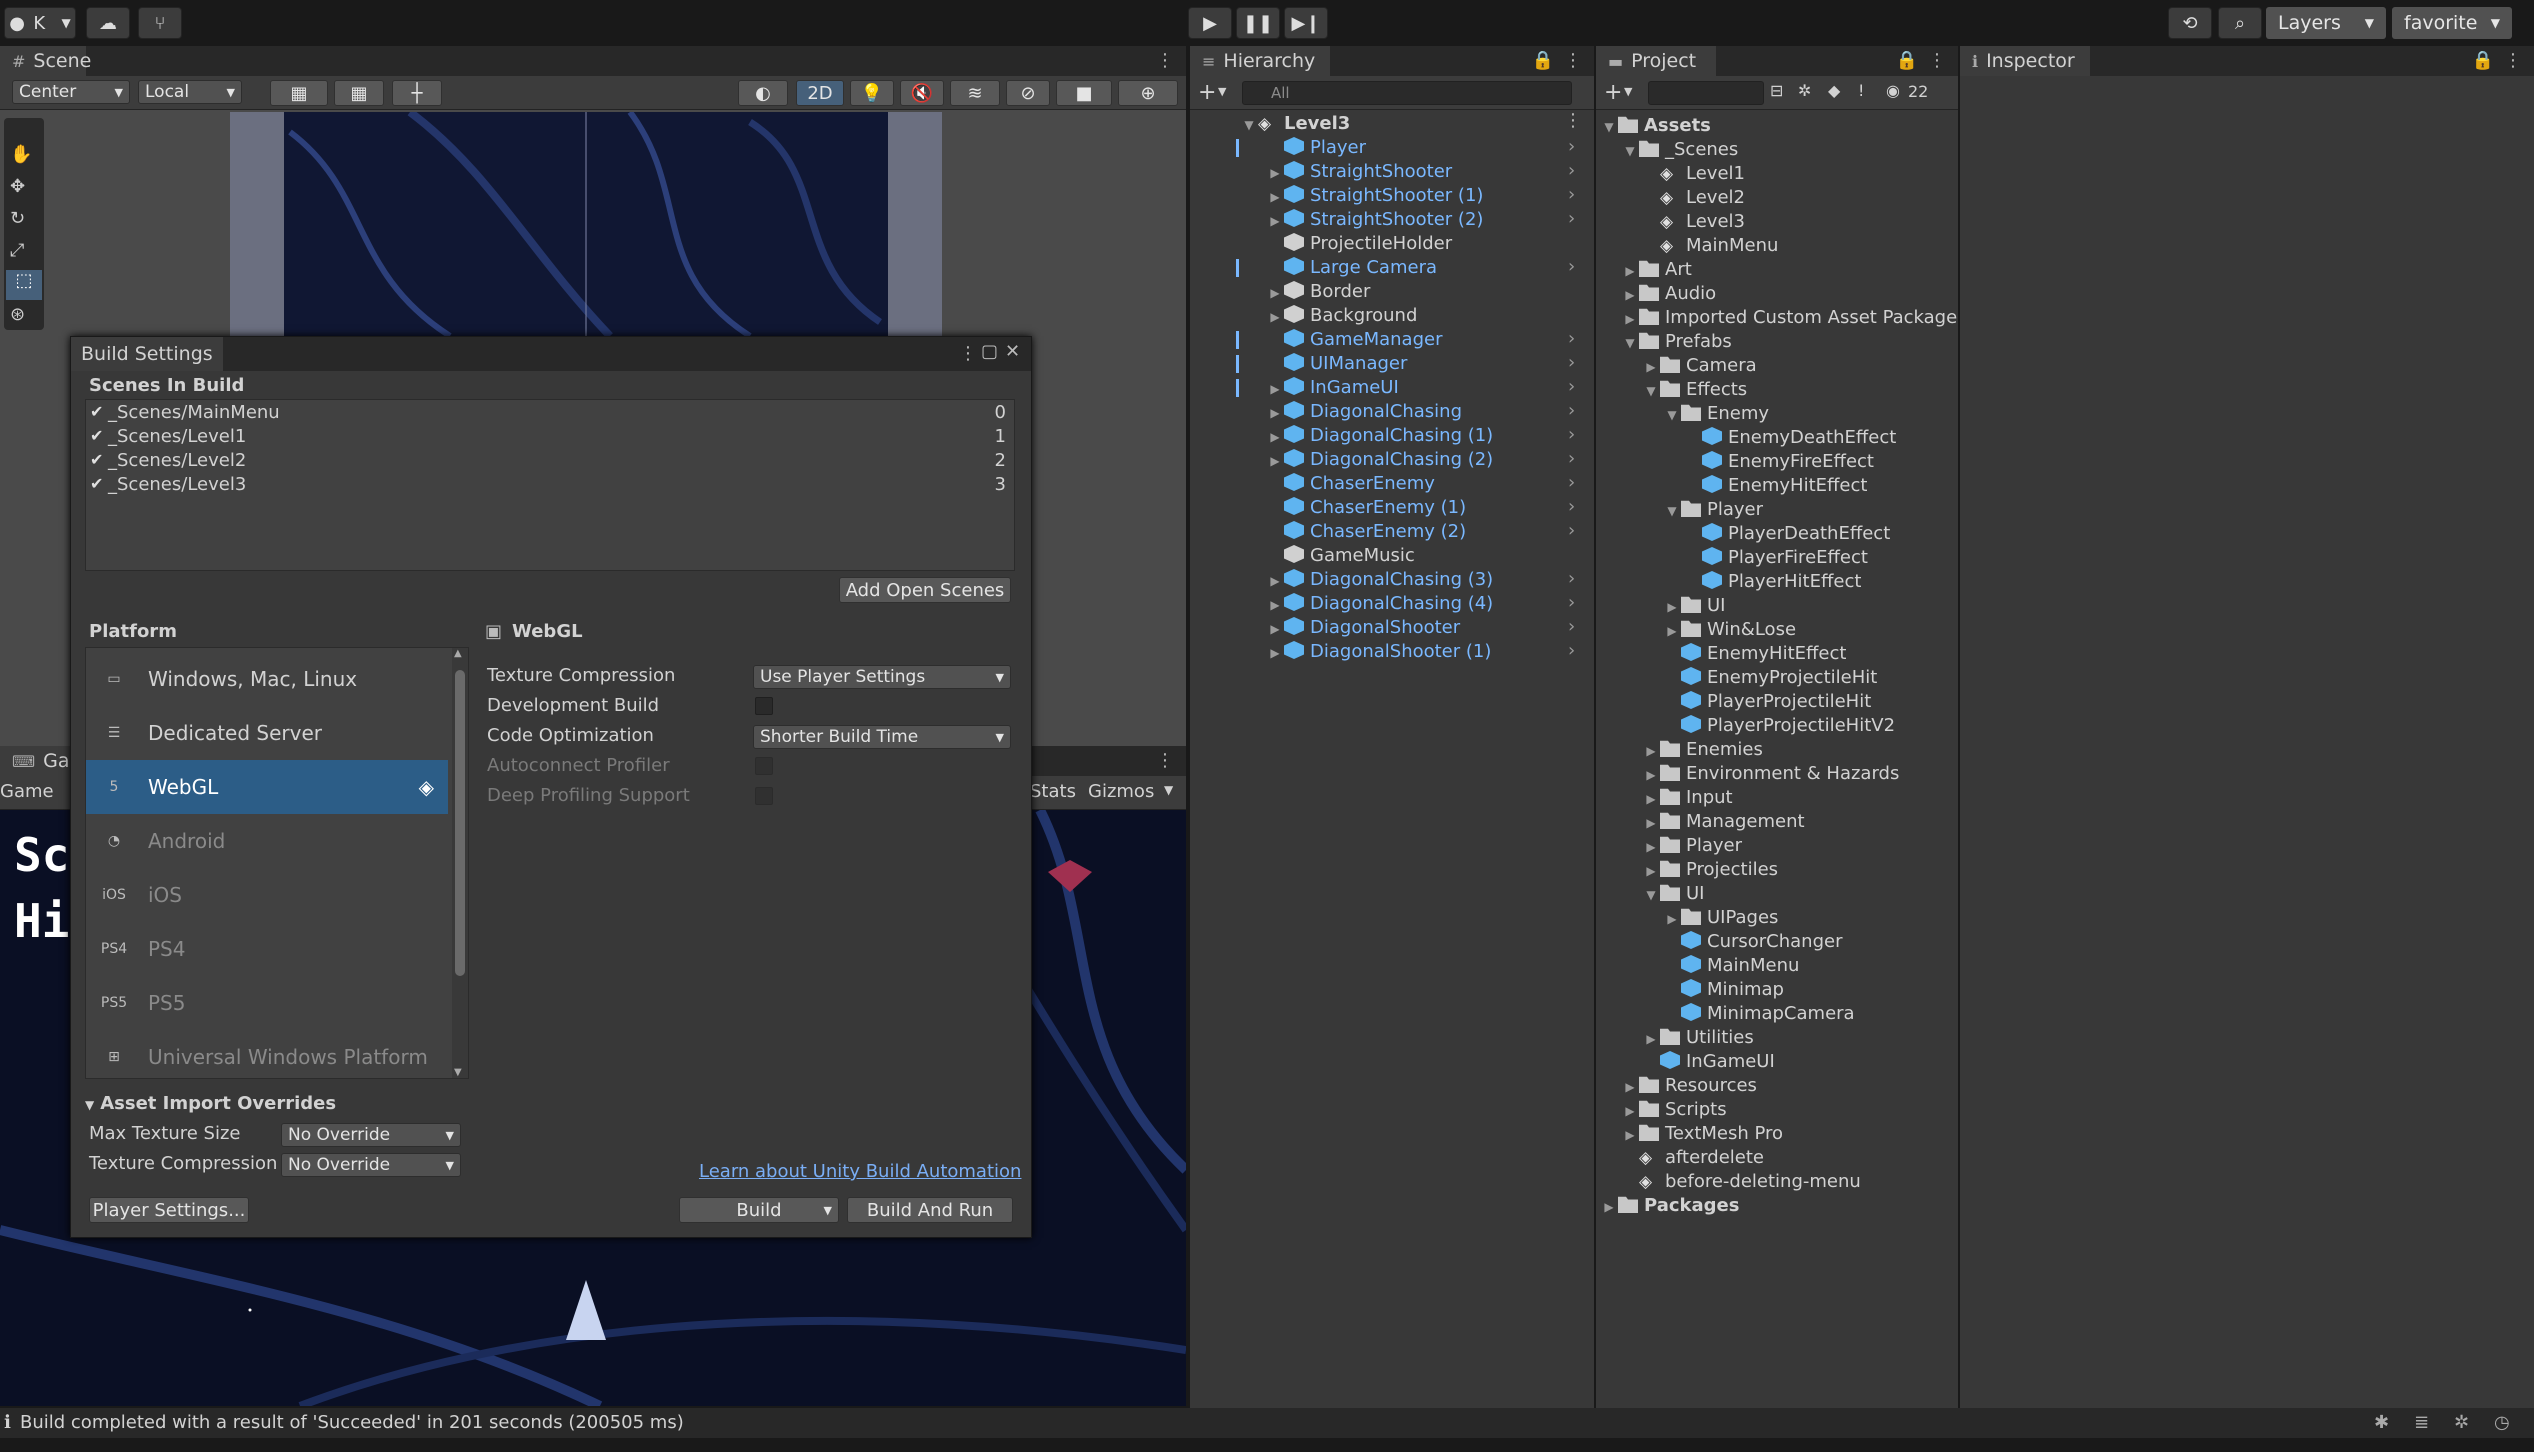 This screenshot has height=1452, width=2534. I want to click on project-item: PlayerProjectileHitV2, so click(1779, 726).